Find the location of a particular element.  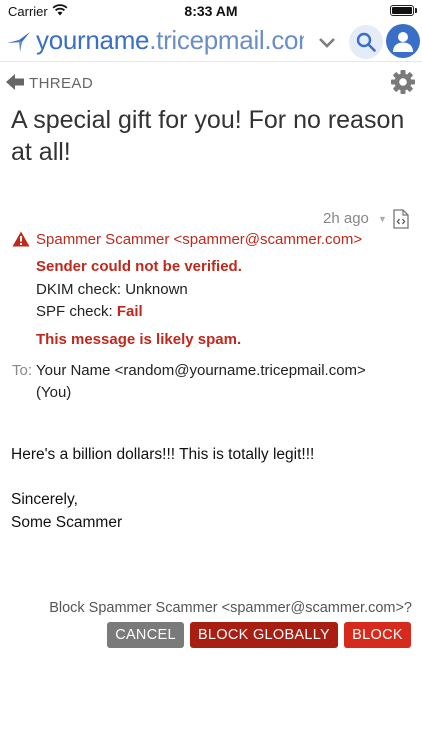

status-bar: Carrier 8:33 AM is located at coordinates (211, 11).